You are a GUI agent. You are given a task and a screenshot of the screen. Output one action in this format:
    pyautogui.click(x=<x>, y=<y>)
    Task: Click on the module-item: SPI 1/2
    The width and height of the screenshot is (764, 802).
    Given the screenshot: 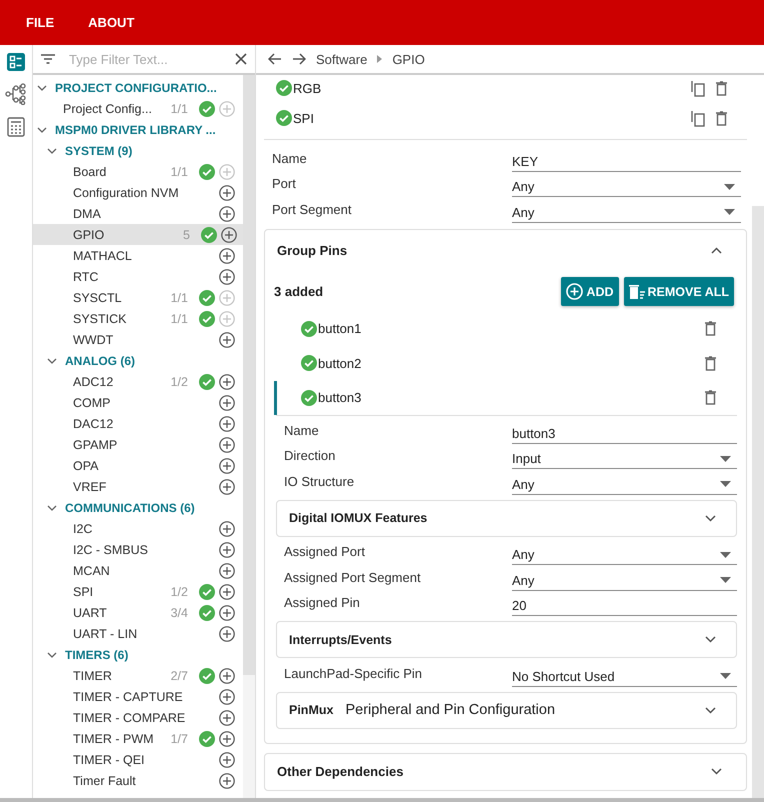 What is the action you would take?
    pyautogui.click(x=138, y=591)
    